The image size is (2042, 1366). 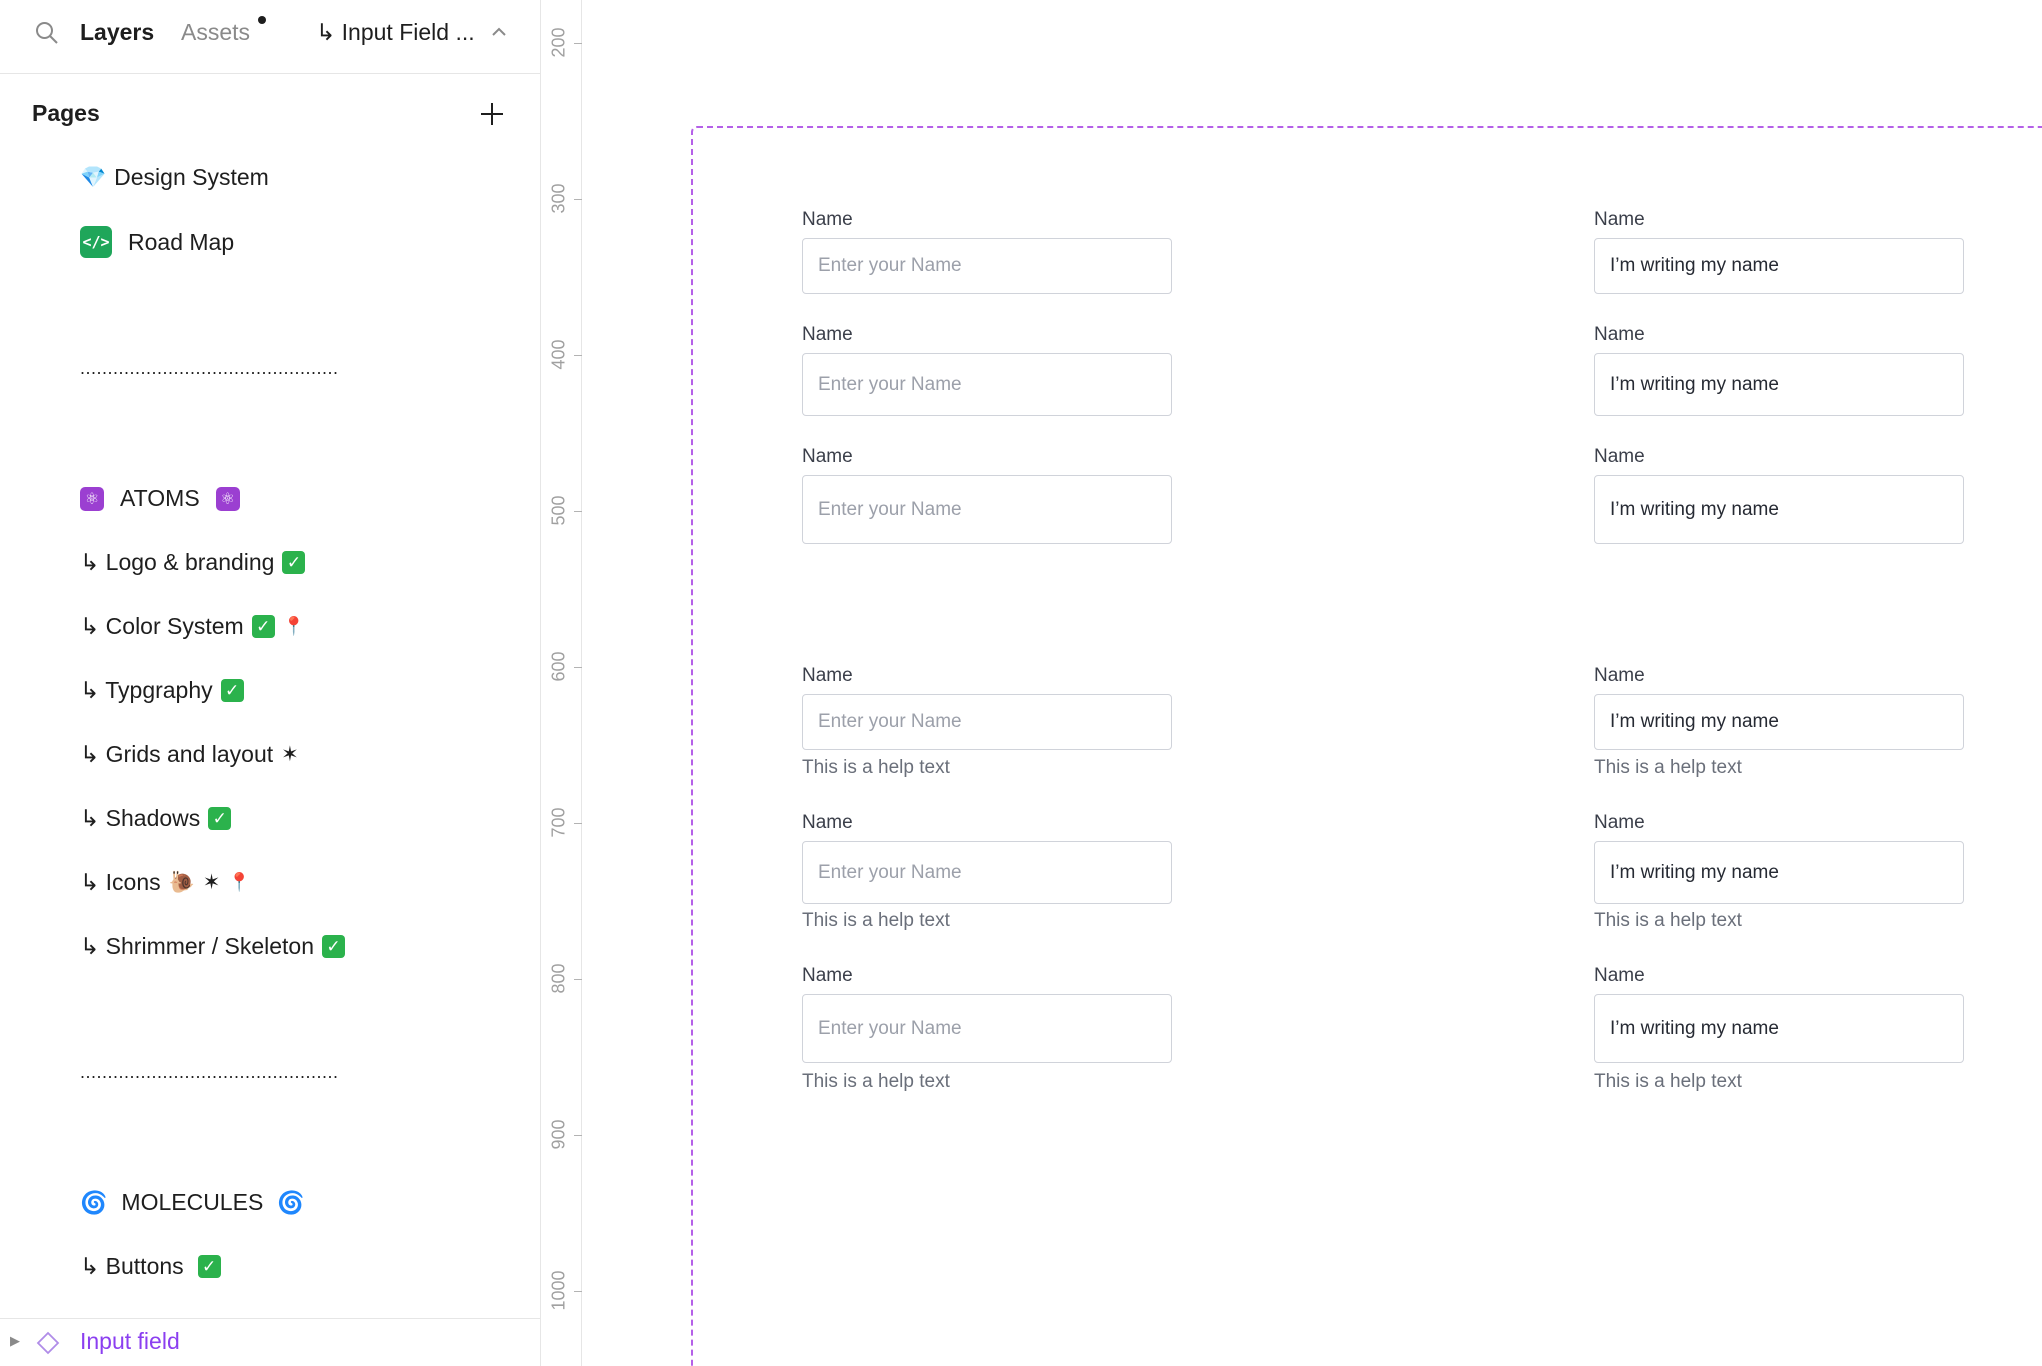 What do you see at coordinates (165, 882) in the screenshot?
I see `page-item-icons: ↳ Icons 🐌 ✶ 📍` at bounding box center [165, 882].